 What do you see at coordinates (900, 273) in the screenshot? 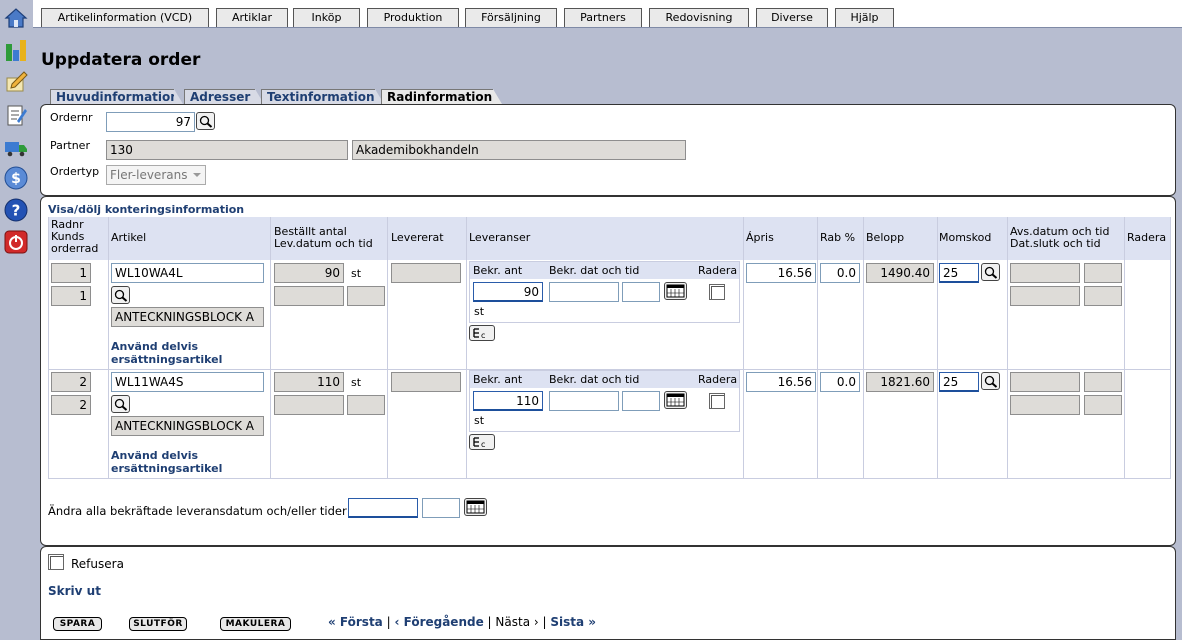
I see `belopp-field: 1490.40` at bounding box center [900, 273].